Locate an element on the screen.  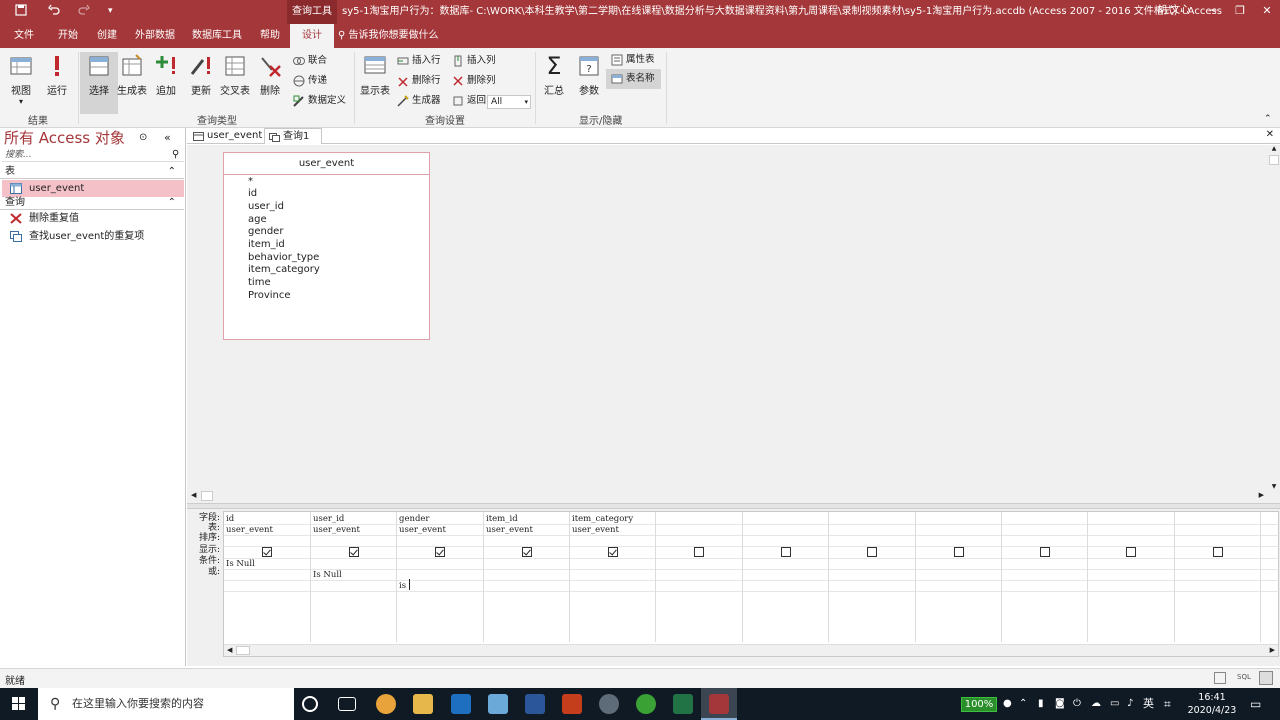
notes-app-icon is located at coordinates (498, 704).